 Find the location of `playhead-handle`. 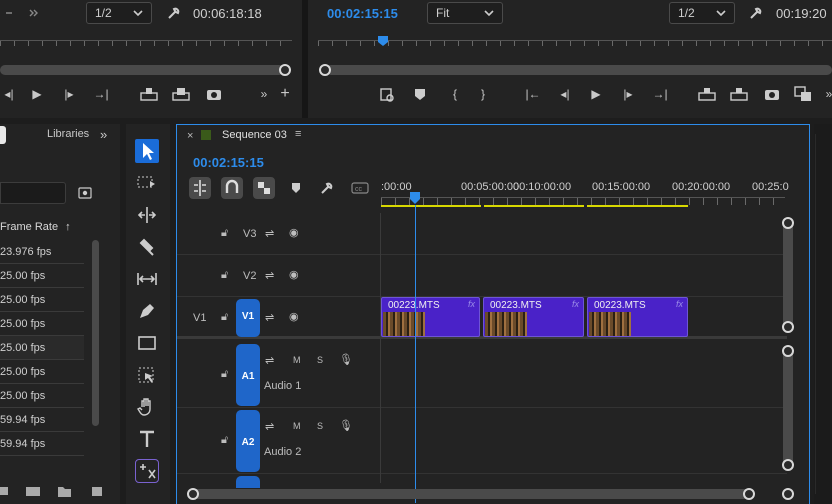

playhead-handle is located at coordinates (415, 198).